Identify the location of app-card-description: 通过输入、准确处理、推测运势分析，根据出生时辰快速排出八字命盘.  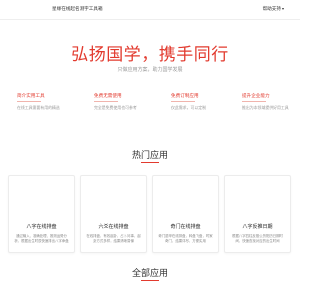
(41, 239).